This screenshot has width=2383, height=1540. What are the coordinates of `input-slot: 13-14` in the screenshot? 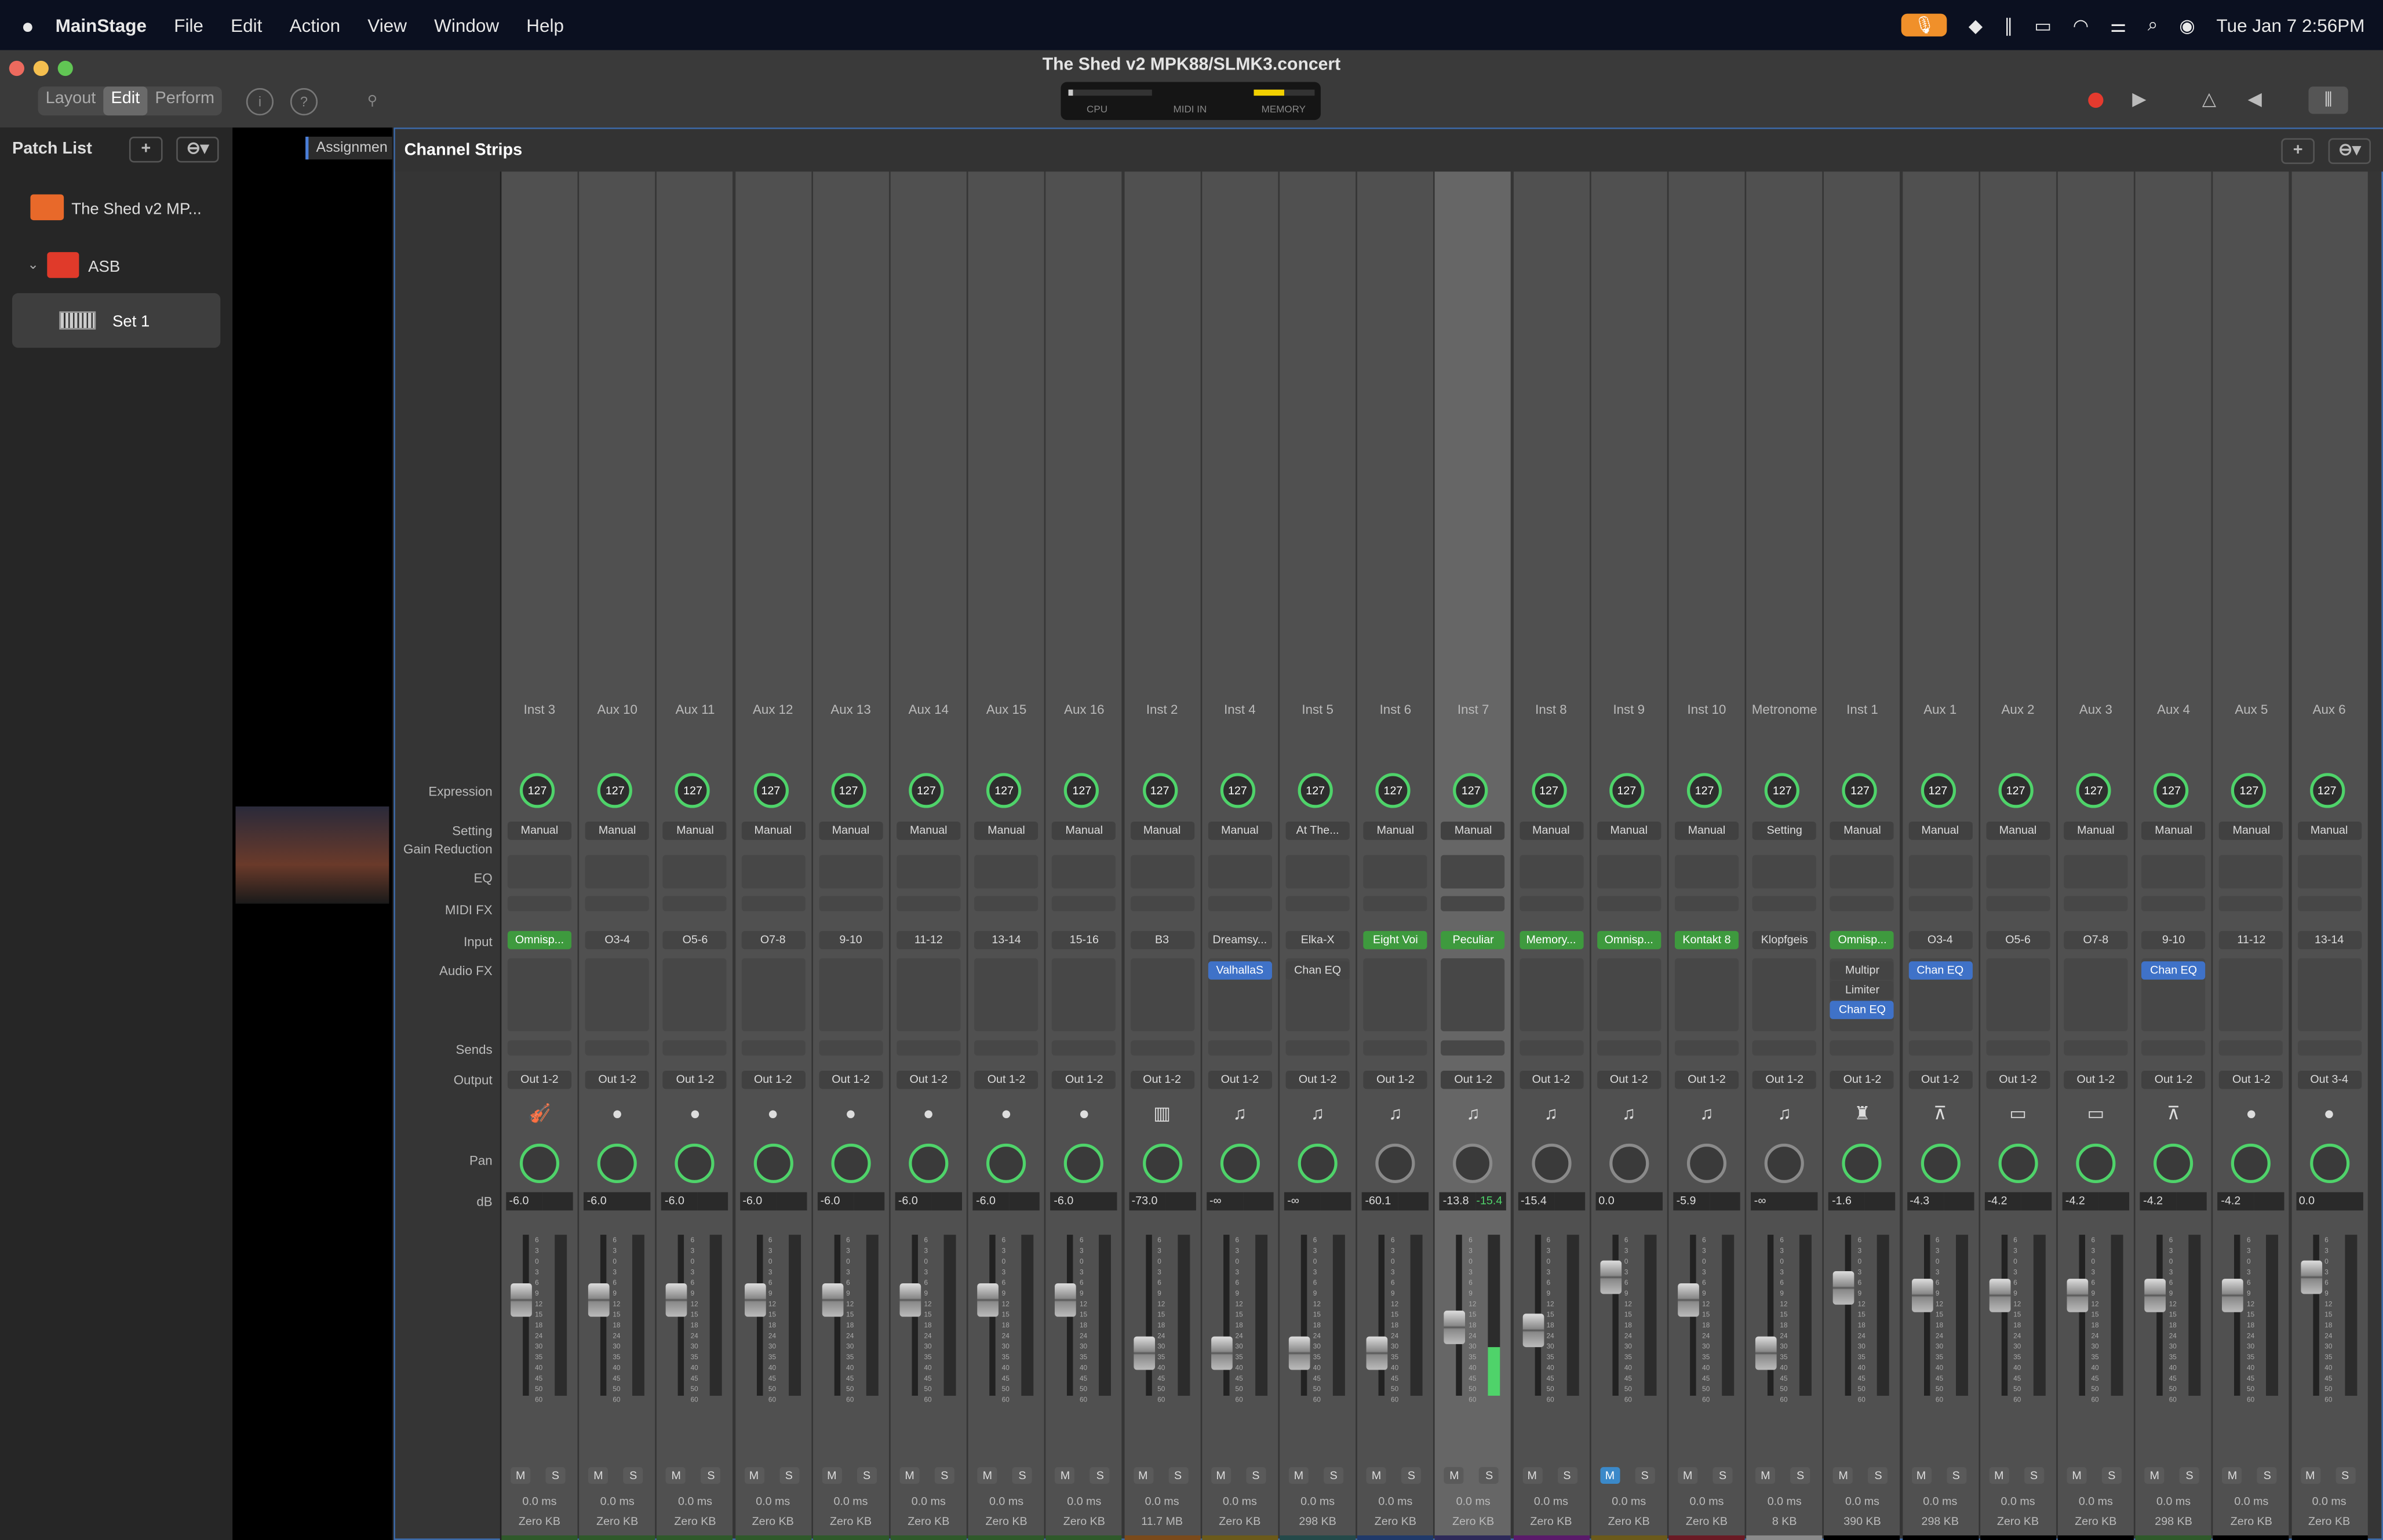 It's located at (2330, 940).